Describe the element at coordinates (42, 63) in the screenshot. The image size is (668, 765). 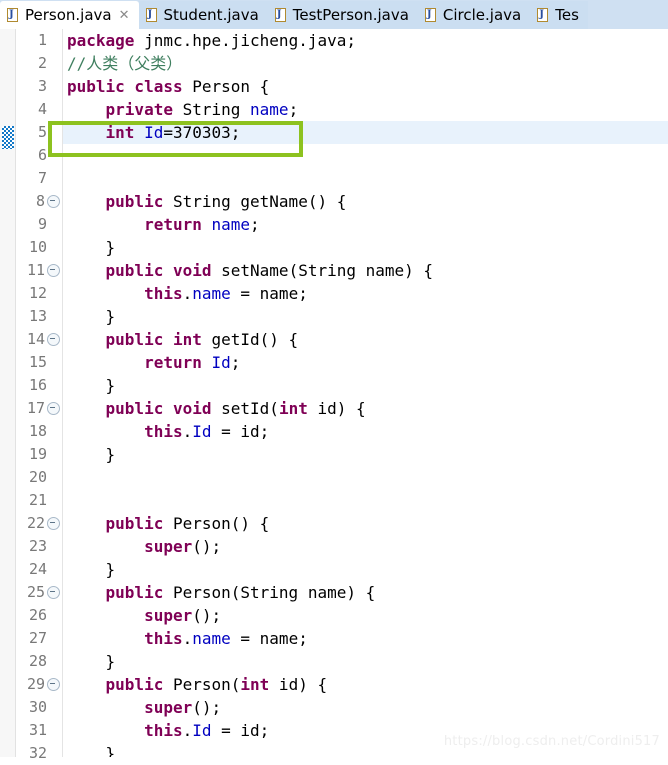
I see `line-number: 2` at that location.